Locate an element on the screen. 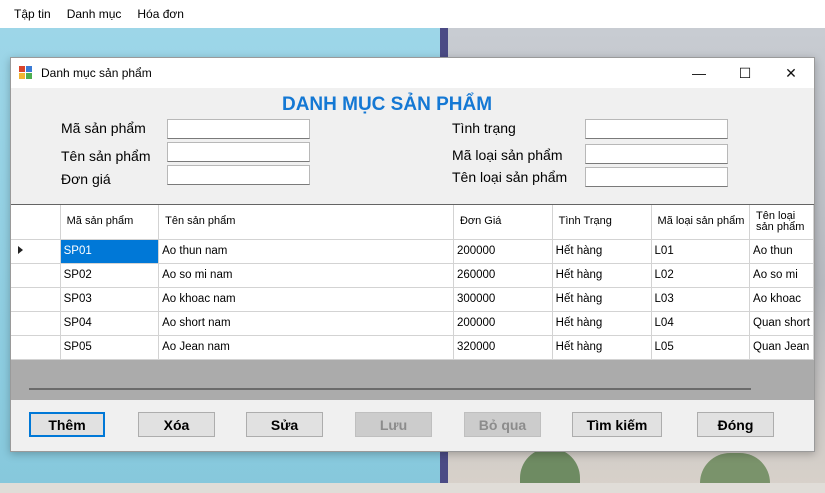  label-don-gia: Đơn giá is located at coordinates (86, 179).